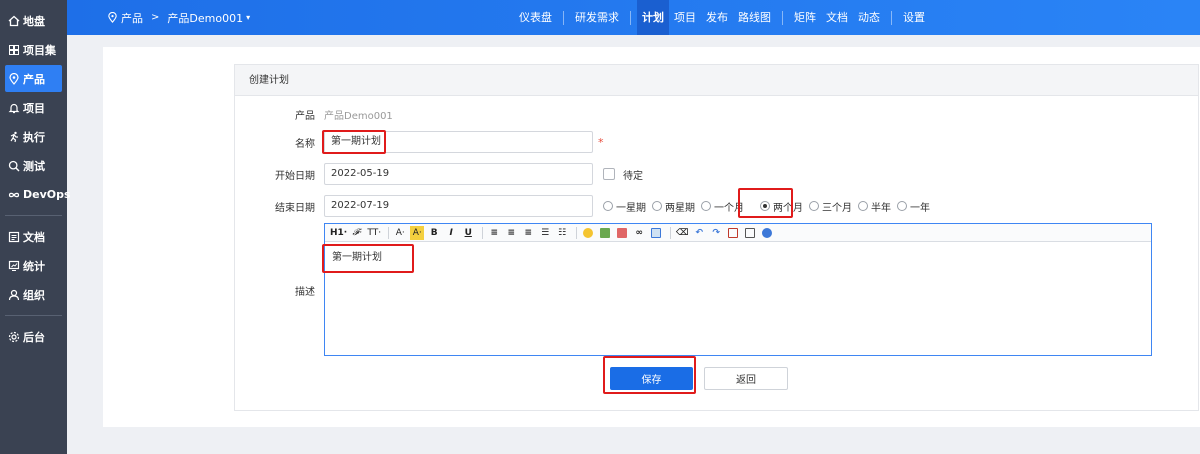 The width and height of the screenshot is (1200, 454). I want to click on sidebar-item-label: 文档, so click(34, 237).